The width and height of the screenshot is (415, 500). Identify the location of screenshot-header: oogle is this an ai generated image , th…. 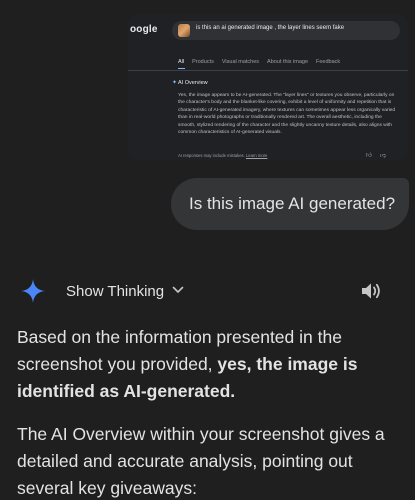
(268, 32).